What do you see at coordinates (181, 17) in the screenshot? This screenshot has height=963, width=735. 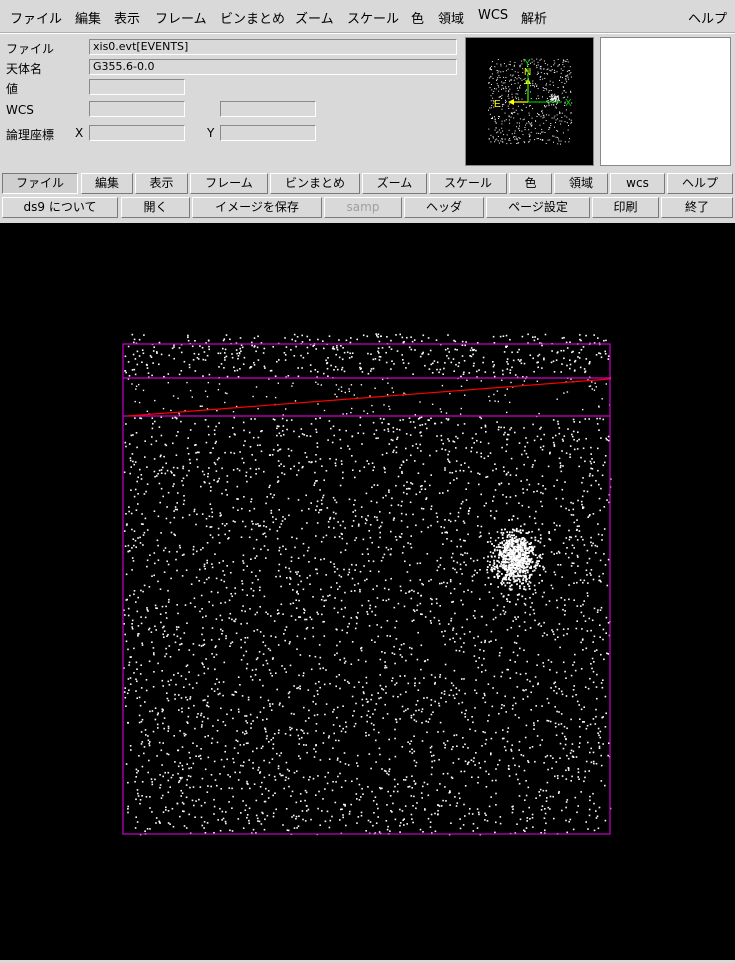 I see `menu-frame: フレーム` at bounding box center [181, 17].